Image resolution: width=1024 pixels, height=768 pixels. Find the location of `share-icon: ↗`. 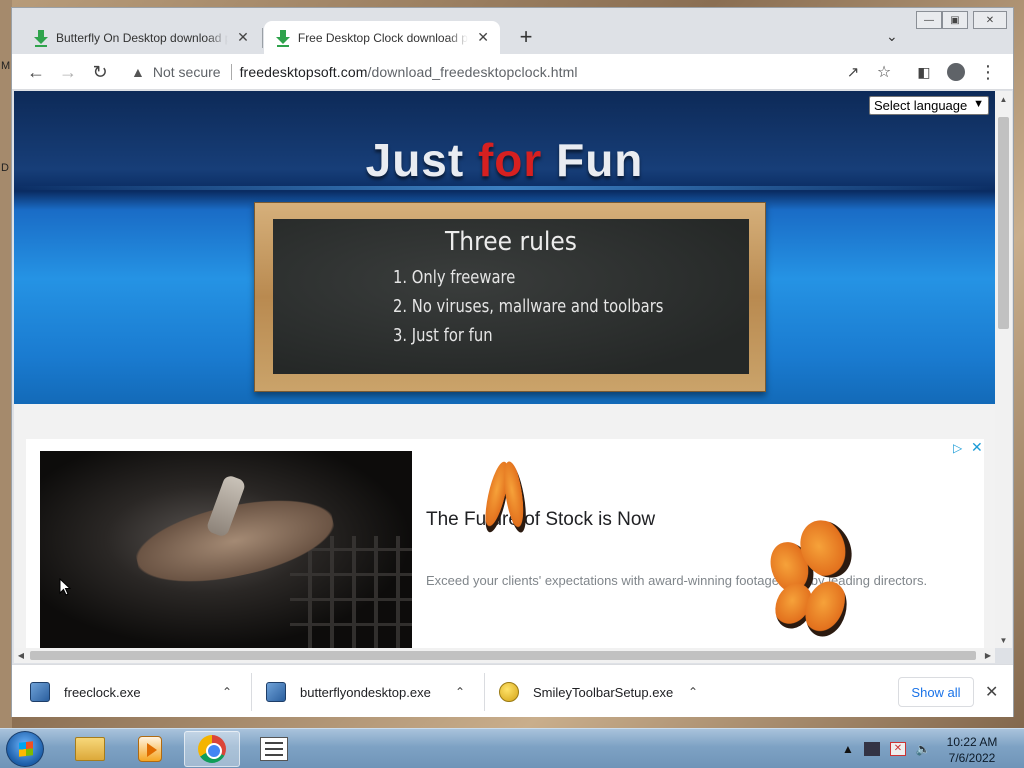

share-icon: ↗ is located at coordinates (853, 72).